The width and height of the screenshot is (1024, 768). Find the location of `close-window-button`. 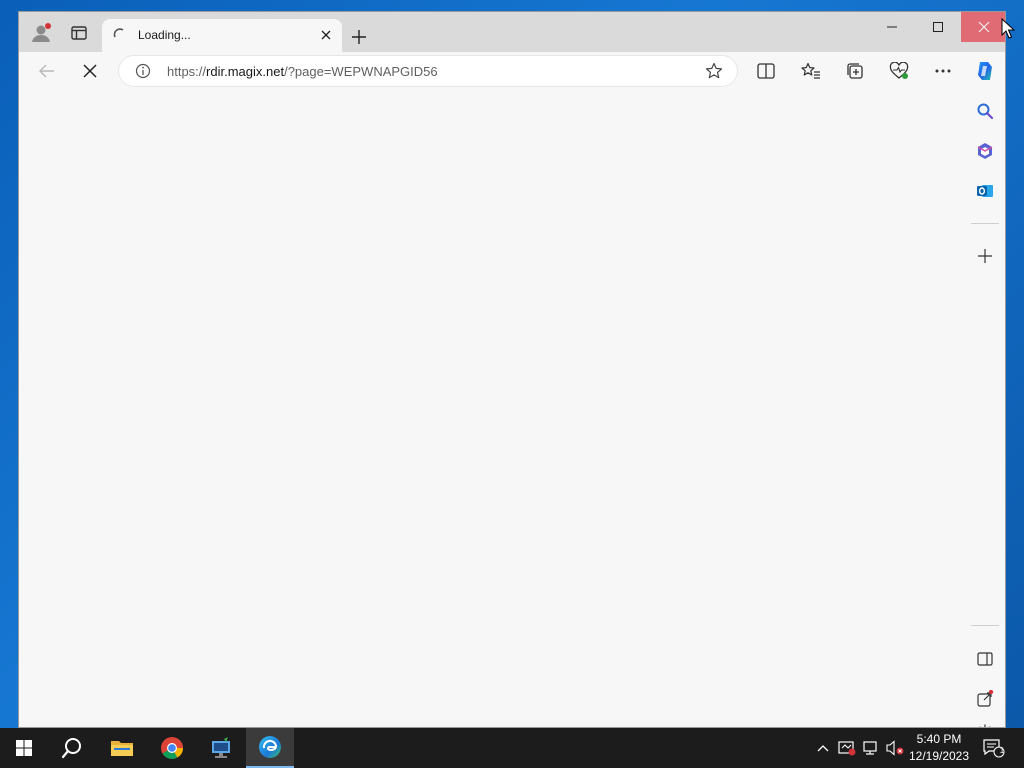

close-window-button is located at coordinates (983, 27).